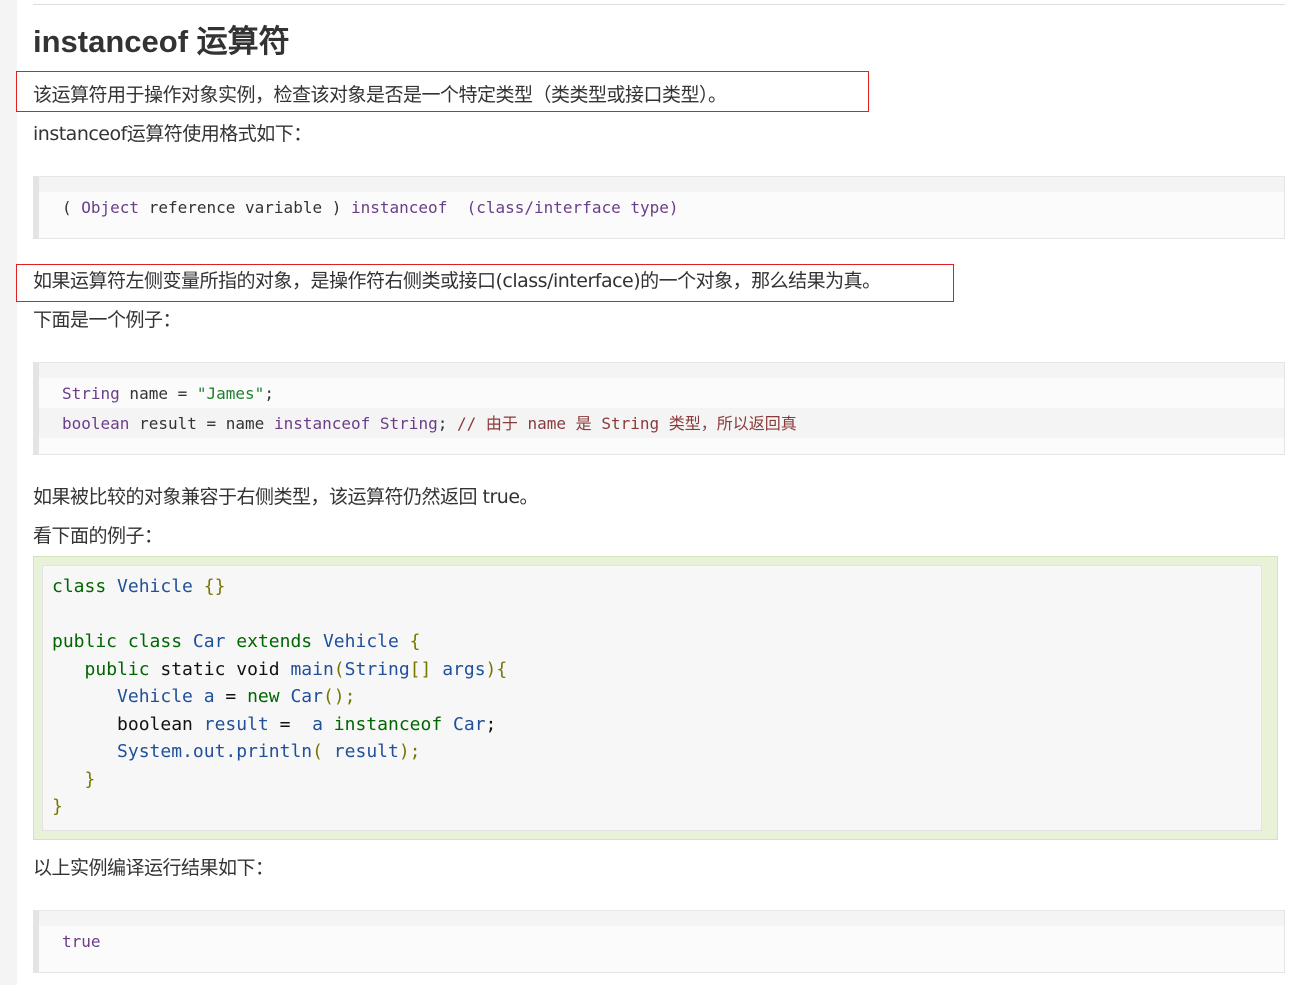 The width and height of the screenshot is (1300, 985). What do you see at coordinates (236, 641) in the screenshot?
I see `example2-line-2: public class Car extends Vehicle {` at bounding box center [236, 641].